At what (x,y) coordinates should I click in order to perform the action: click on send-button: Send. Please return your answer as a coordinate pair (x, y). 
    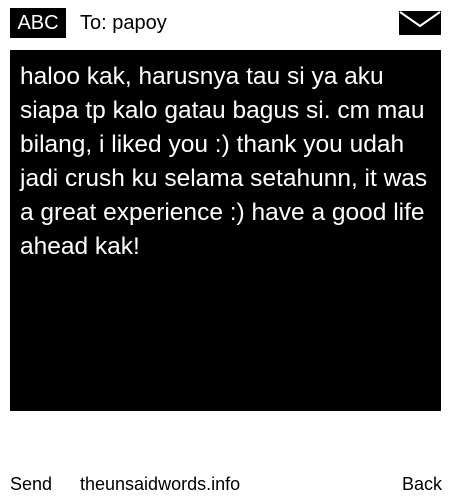
    Looking at the image, I should click on (31, 484).